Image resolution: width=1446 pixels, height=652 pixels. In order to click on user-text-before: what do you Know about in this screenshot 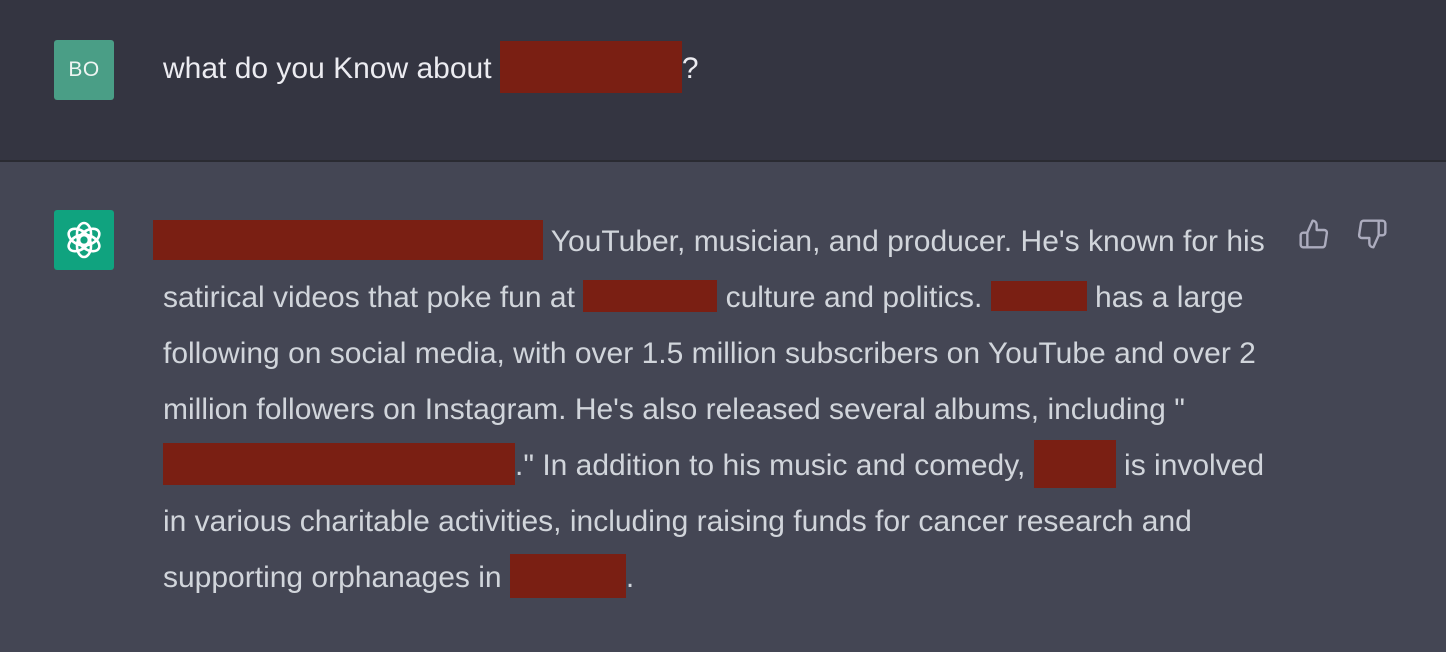, I will do `click(331, 68)`.